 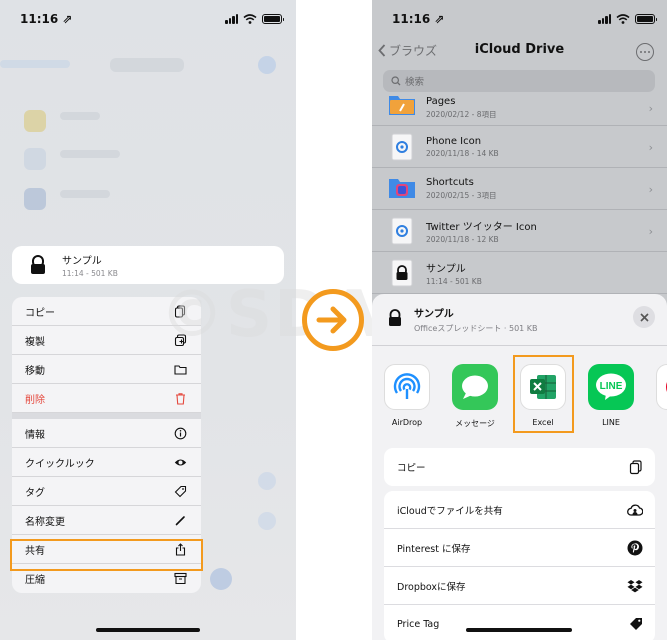 I want to click on action-icloud-share: iCloudでファイルを共有, so click(x=519, y=510).